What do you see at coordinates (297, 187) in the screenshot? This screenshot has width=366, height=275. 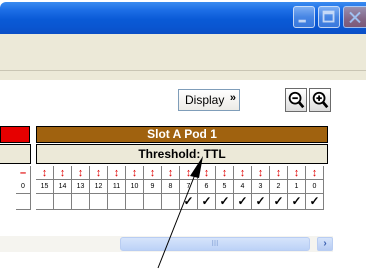 I see `channel-number: 1` at bounding box center [297, 187].